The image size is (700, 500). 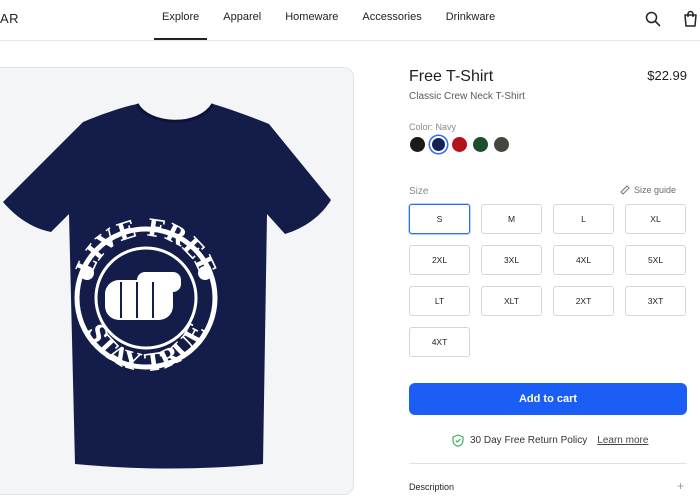 What do you see at coordinates (419, 191) in the screenshot?
I see `size-label: Size` at bounding box center [419, 191].